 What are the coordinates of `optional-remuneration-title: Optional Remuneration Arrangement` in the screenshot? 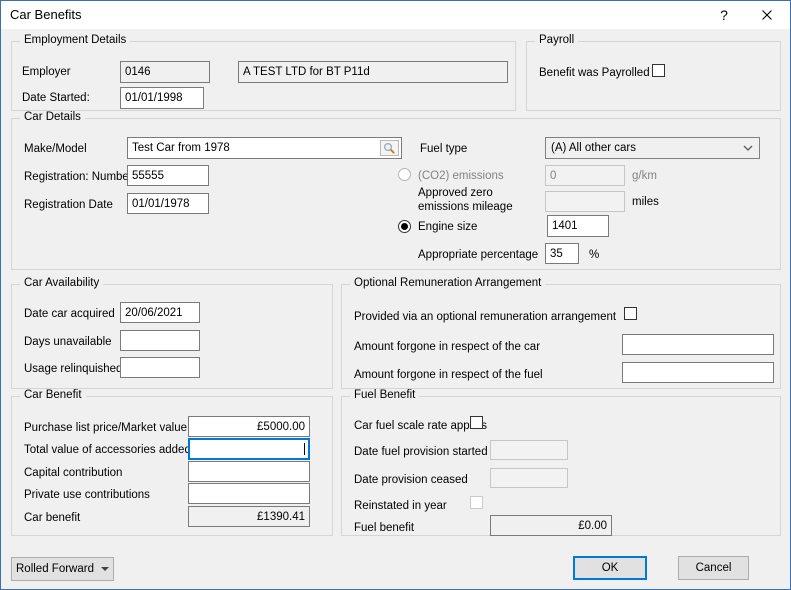 It's located at (448, 283).